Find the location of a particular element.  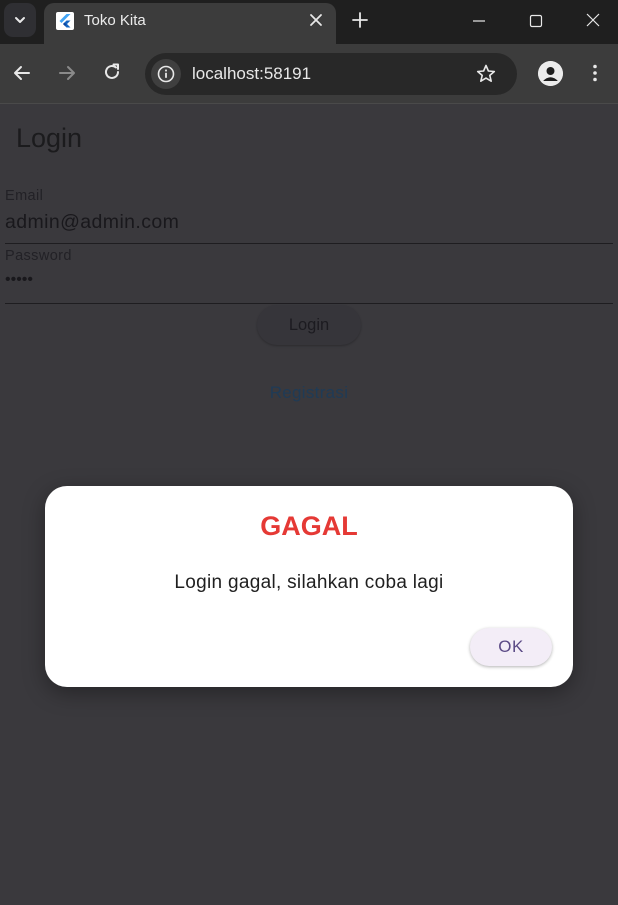

kebab-menu-icon is located at coordinates (595, 73).